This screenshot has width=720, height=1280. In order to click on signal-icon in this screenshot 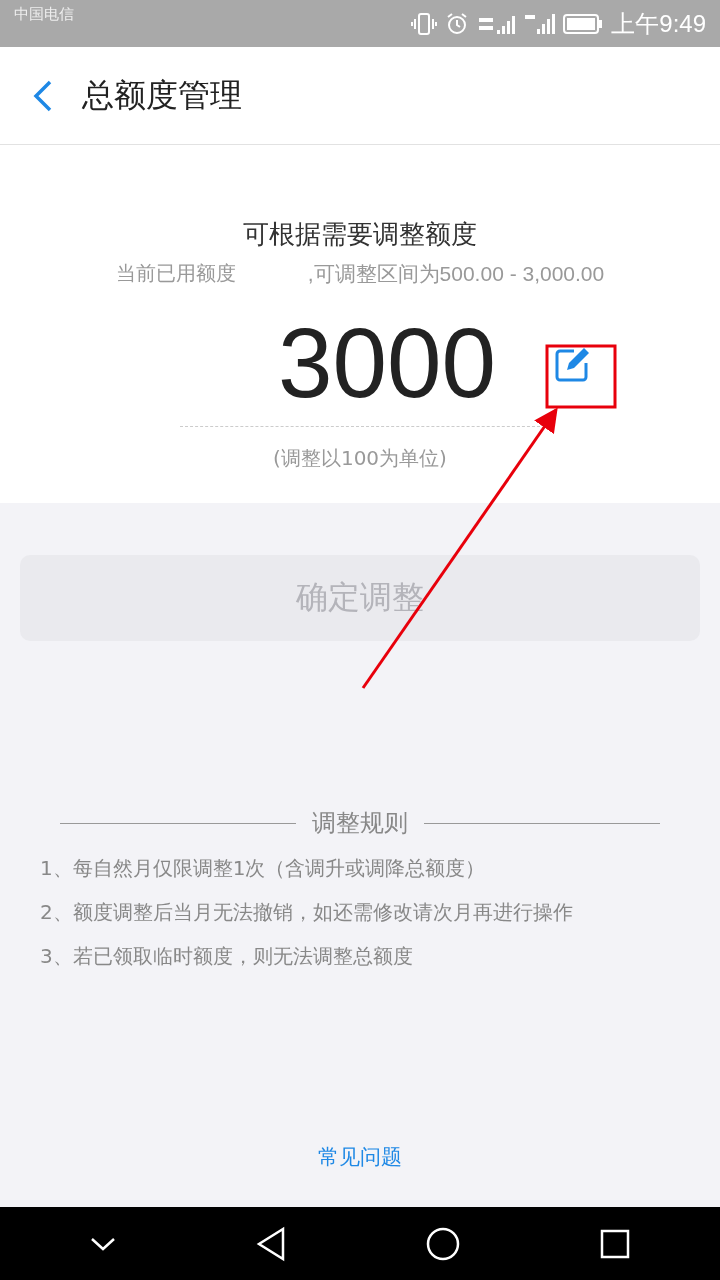, I will do `click(540, 23)`.